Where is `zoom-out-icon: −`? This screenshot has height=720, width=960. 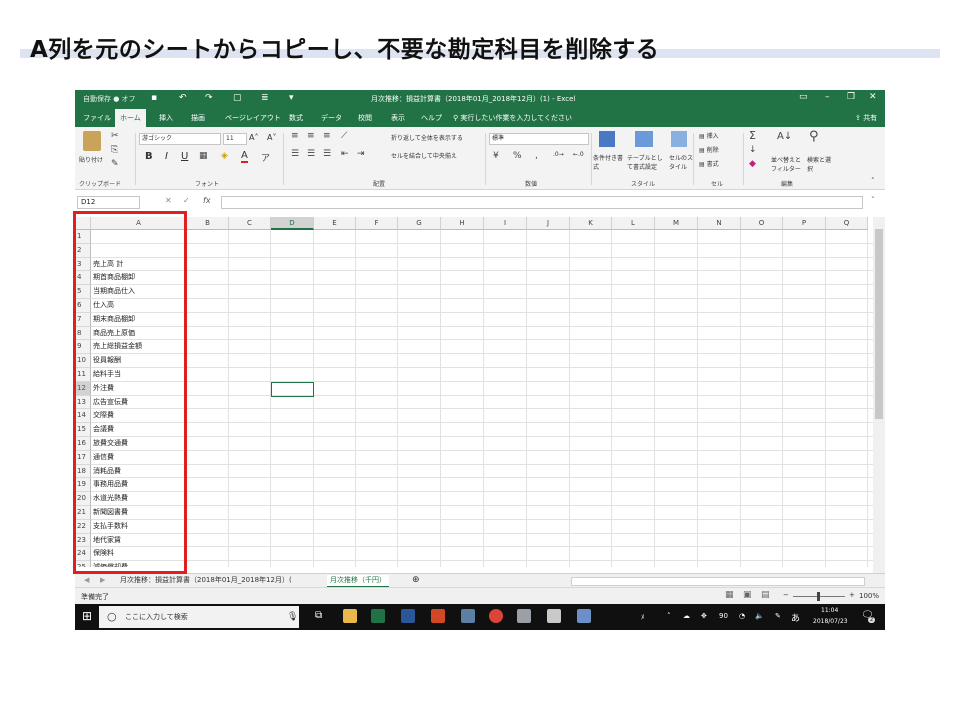
zoom-out-icon: − is located at coordinates (786, 595).